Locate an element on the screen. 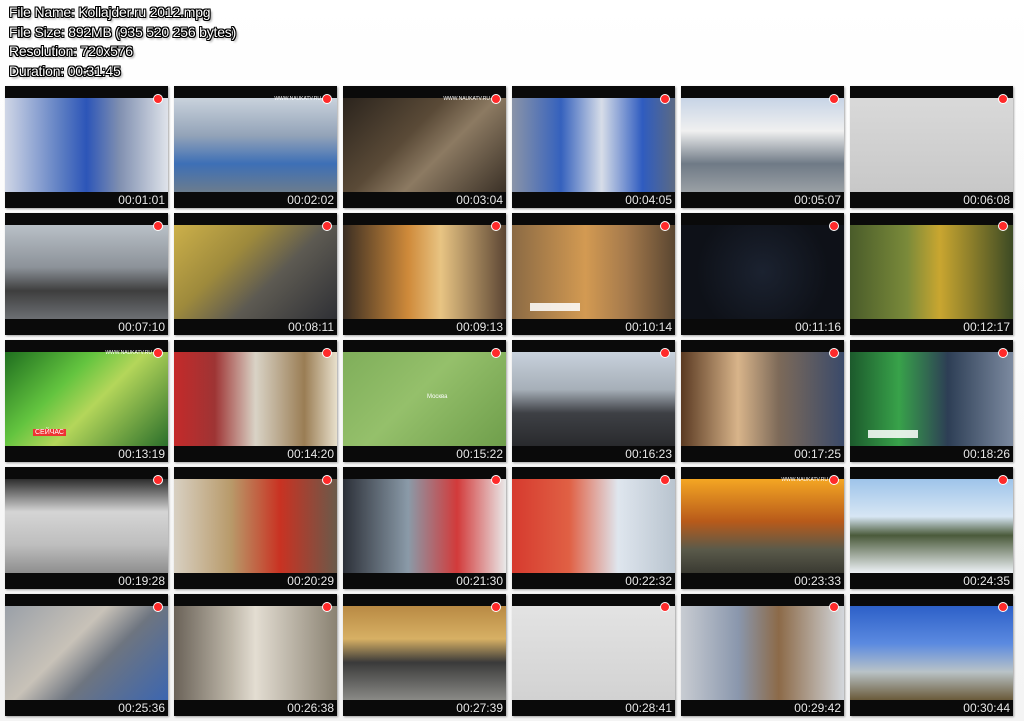 The height and width of the screenshot is (721, 1024). video-thumbnail: 00:10:14 is located at coordinates (593, 274).